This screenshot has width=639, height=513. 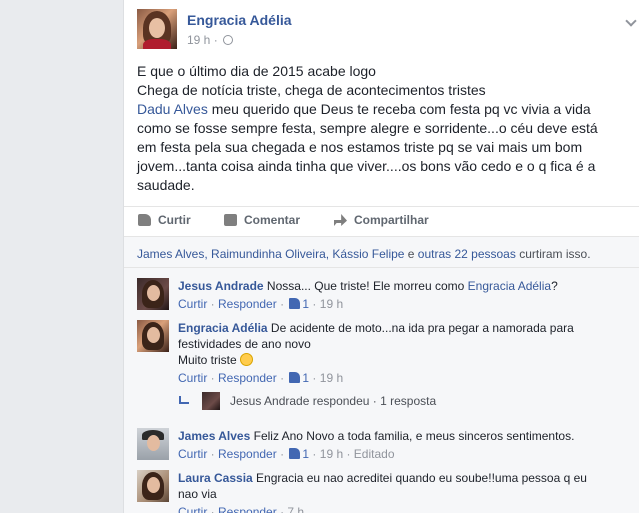 I want to click on post-header: Engracia Adélia 19 h ·, so click(x=387, y=30).